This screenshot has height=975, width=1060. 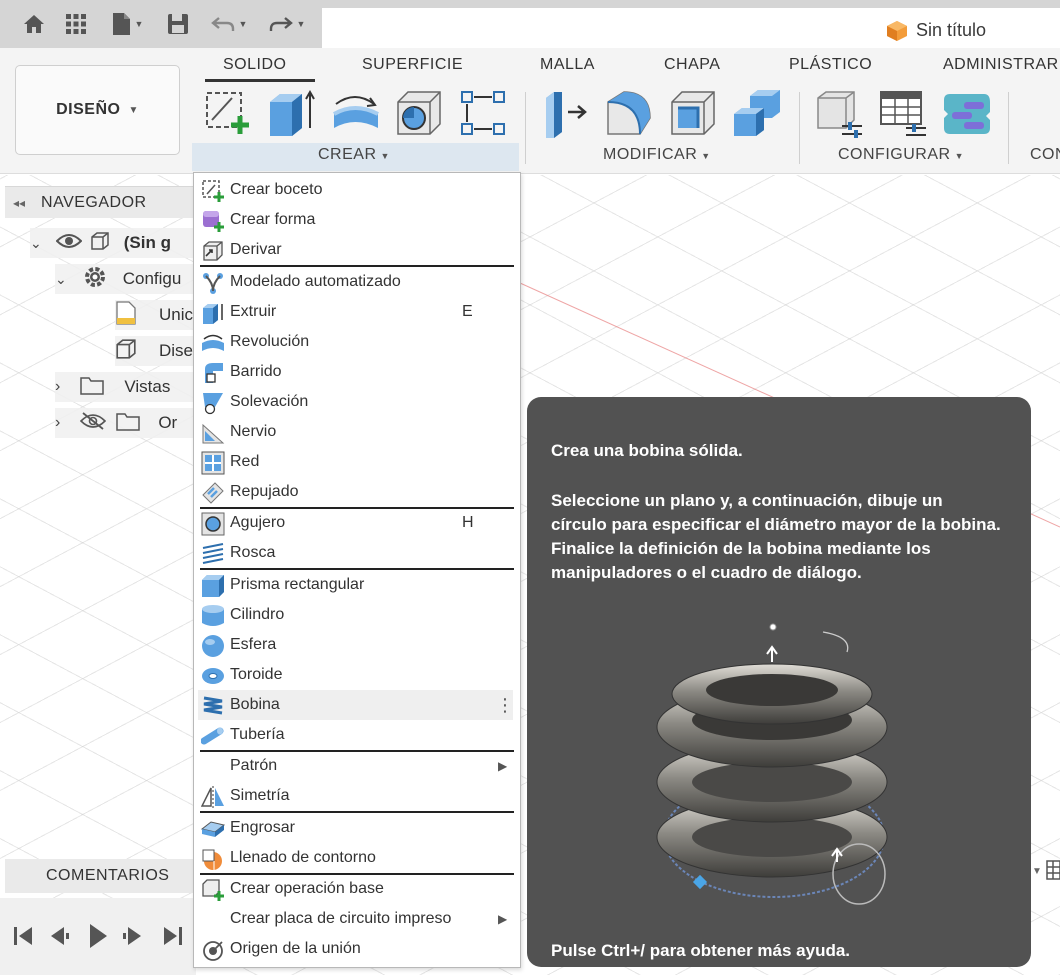 I want to click on configurar-dropdown: CONFIGURAR ▼, so click(x=901, y=155).